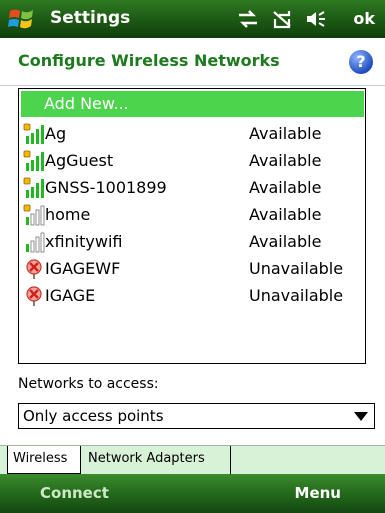 This screenshot has width=385, height=513. I want to click on page-header: Configure Wireless Networks ?, so click(192, 62).